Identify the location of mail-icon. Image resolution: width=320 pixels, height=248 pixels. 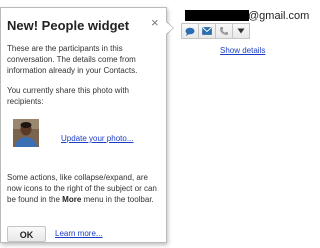
(207, 31).